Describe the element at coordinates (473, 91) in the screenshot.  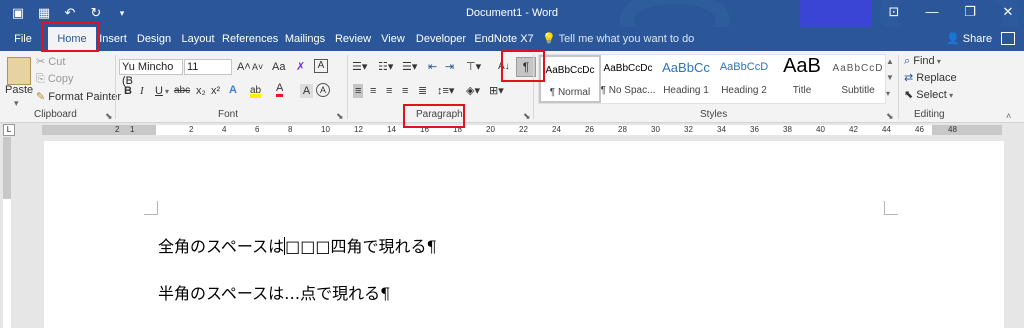
I see `shading-icon: ◈▾` at that location.